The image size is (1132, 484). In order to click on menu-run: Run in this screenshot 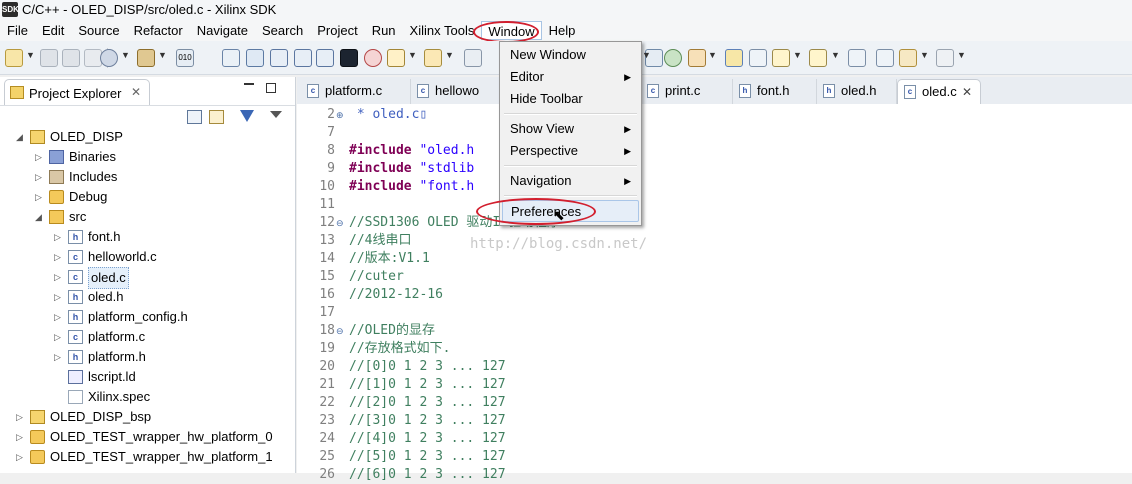, I will do `click(384, 30)`.